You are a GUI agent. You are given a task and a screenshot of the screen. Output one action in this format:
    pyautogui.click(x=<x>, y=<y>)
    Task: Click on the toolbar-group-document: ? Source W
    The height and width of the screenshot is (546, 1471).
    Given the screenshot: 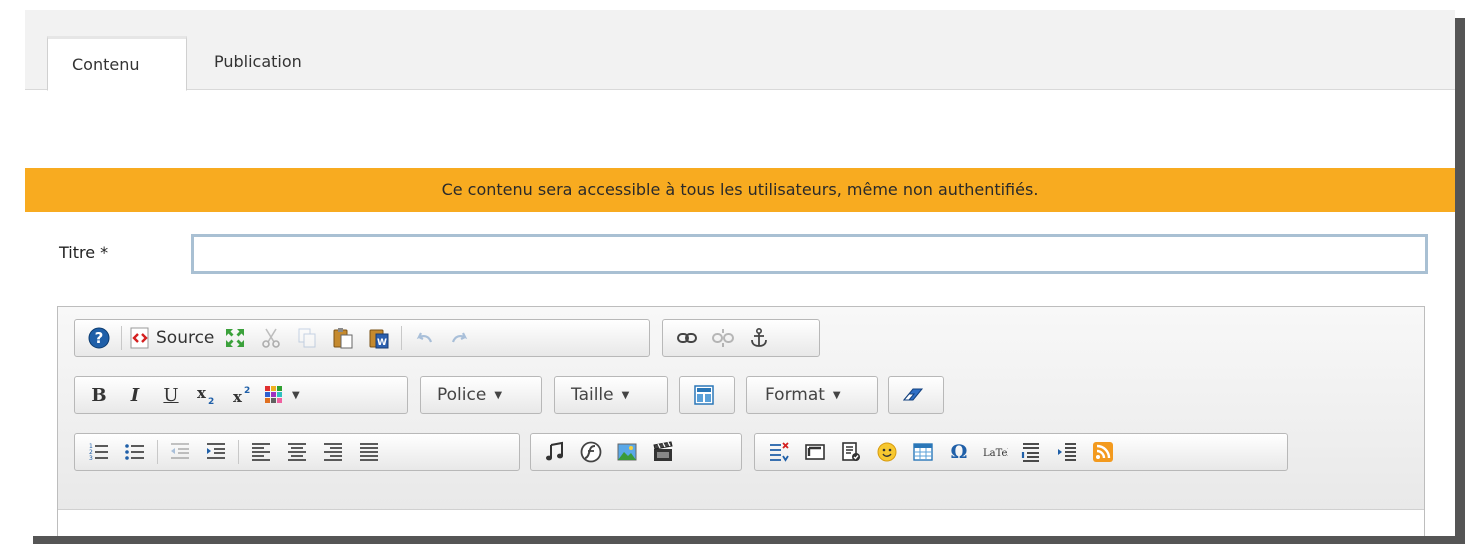 What is the action you would take?
    pyautogui.click(x=362, y=338)
    